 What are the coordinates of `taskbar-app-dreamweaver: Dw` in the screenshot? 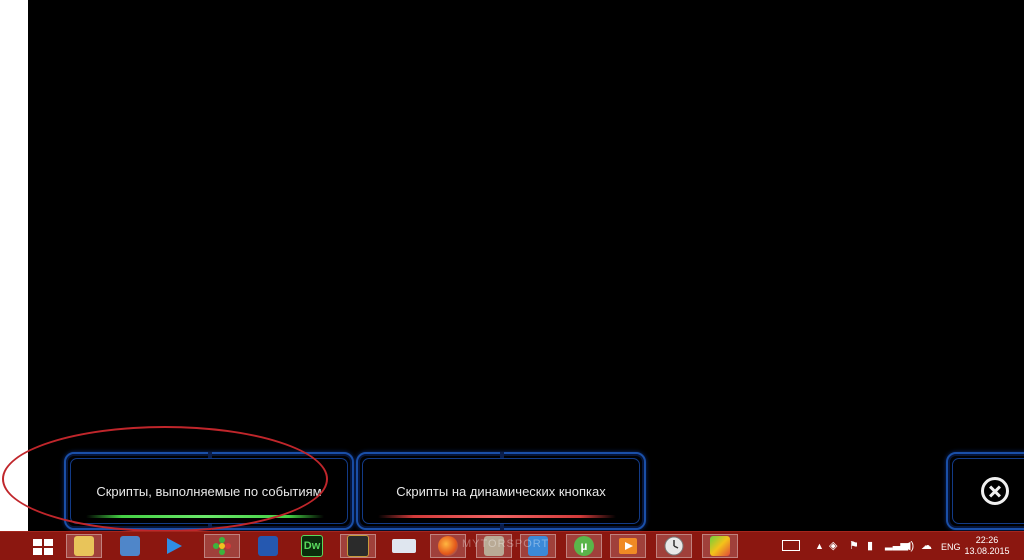 It's located at (312, 546).